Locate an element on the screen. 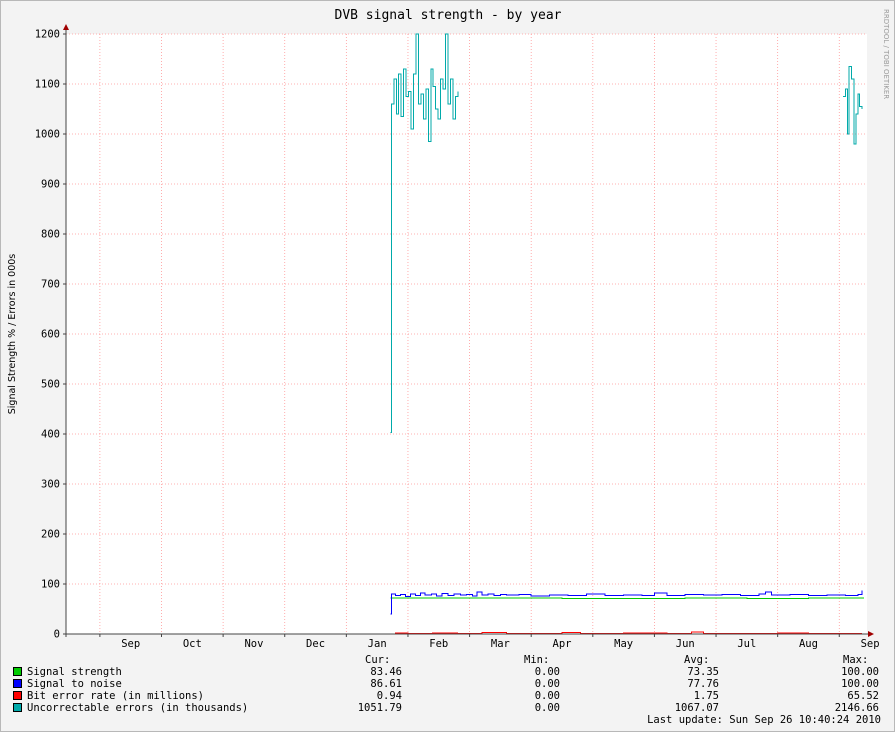 Image resolution: width=895 pixels, height=732 pixels. stat-max: 2146.66 is located at coordinates (856, 708).